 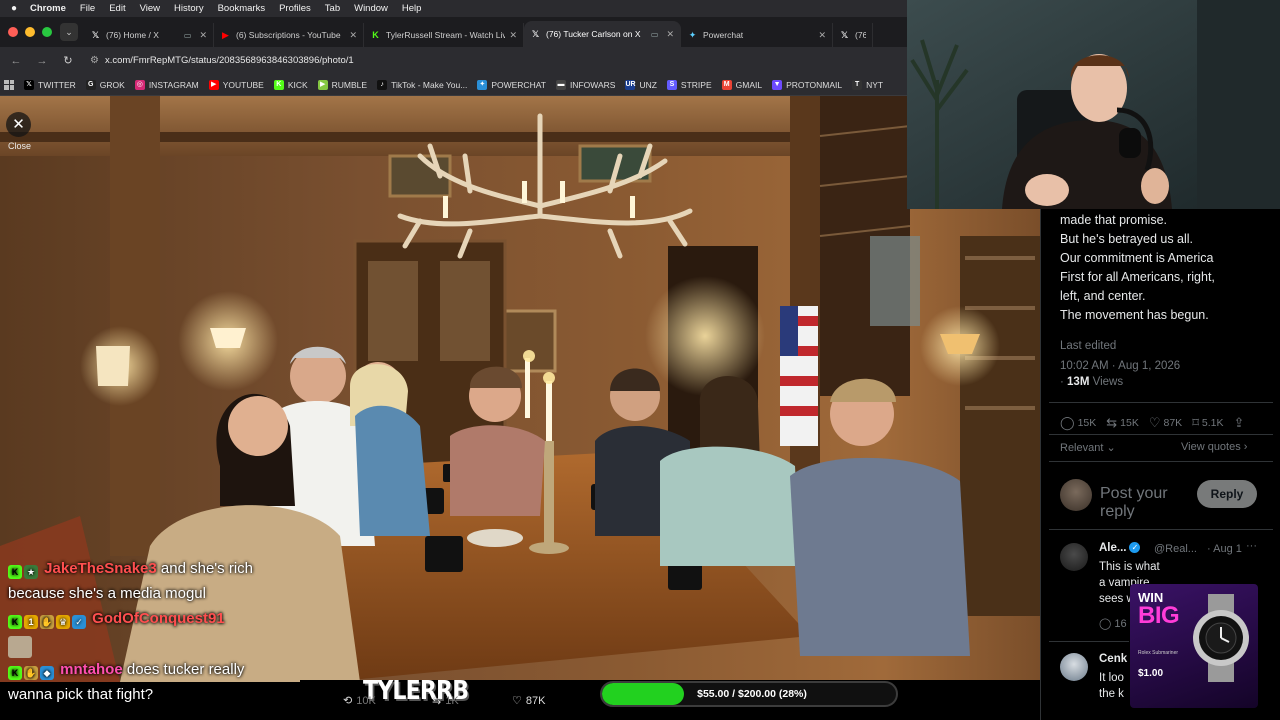 I want to click on share-action: ⇪, so click(x=1238, y=423).